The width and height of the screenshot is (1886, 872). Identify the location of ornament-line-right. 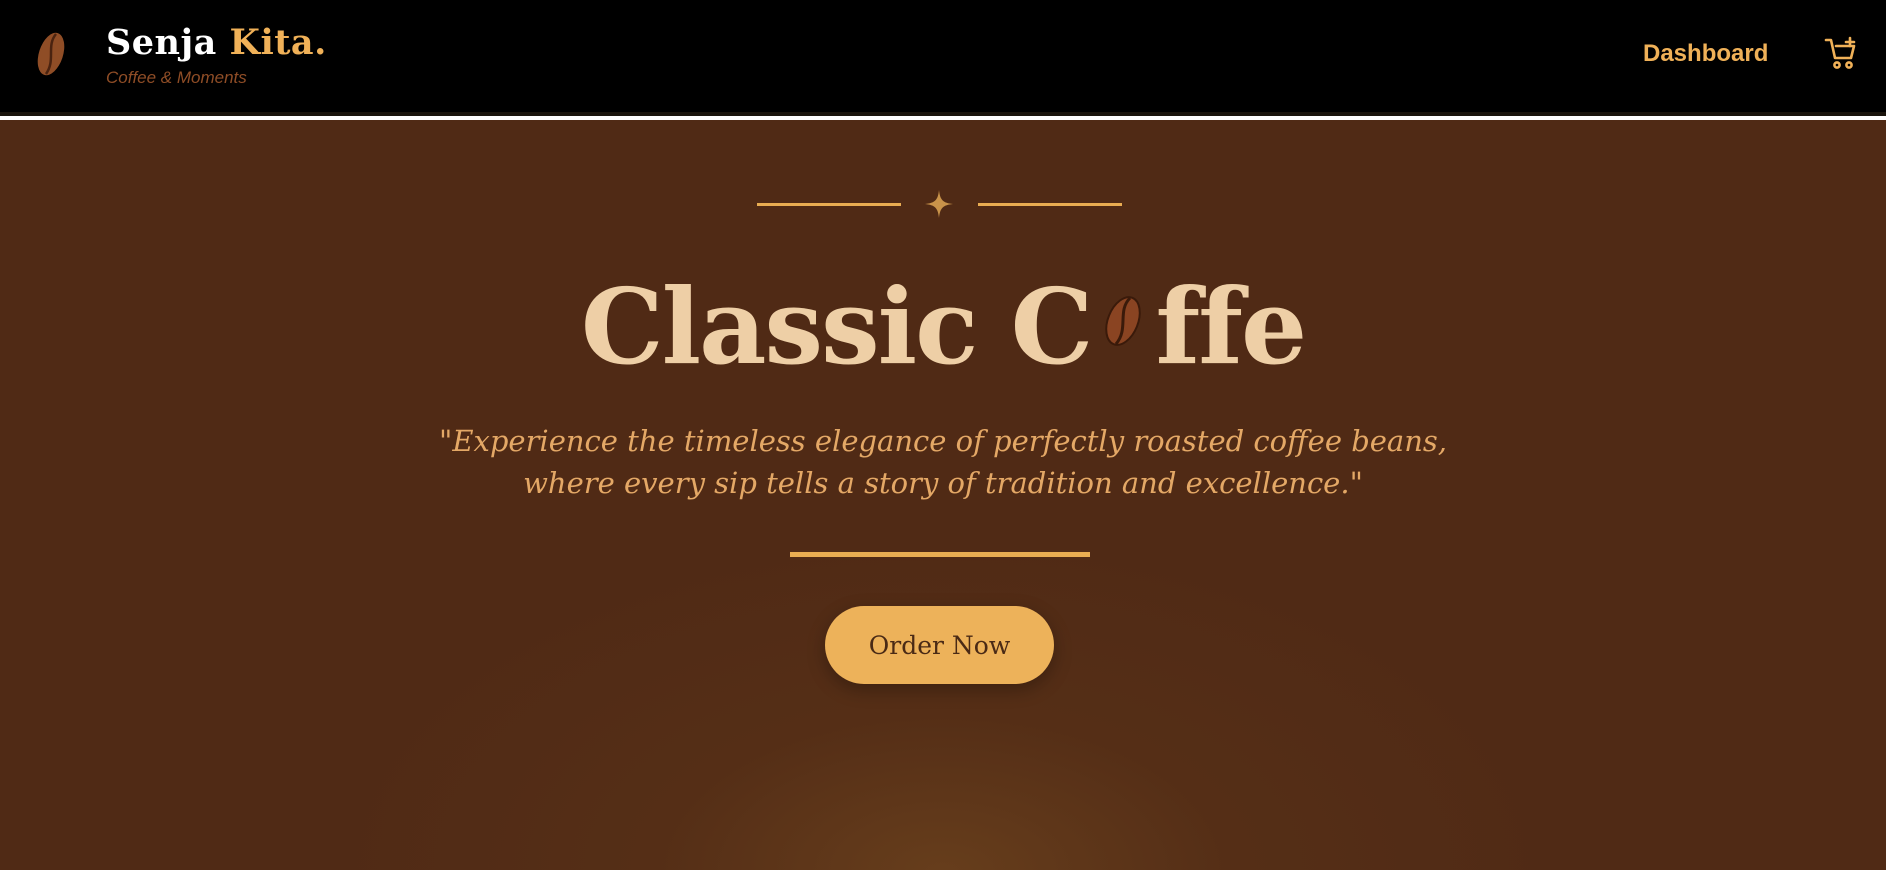
(1050, 204).